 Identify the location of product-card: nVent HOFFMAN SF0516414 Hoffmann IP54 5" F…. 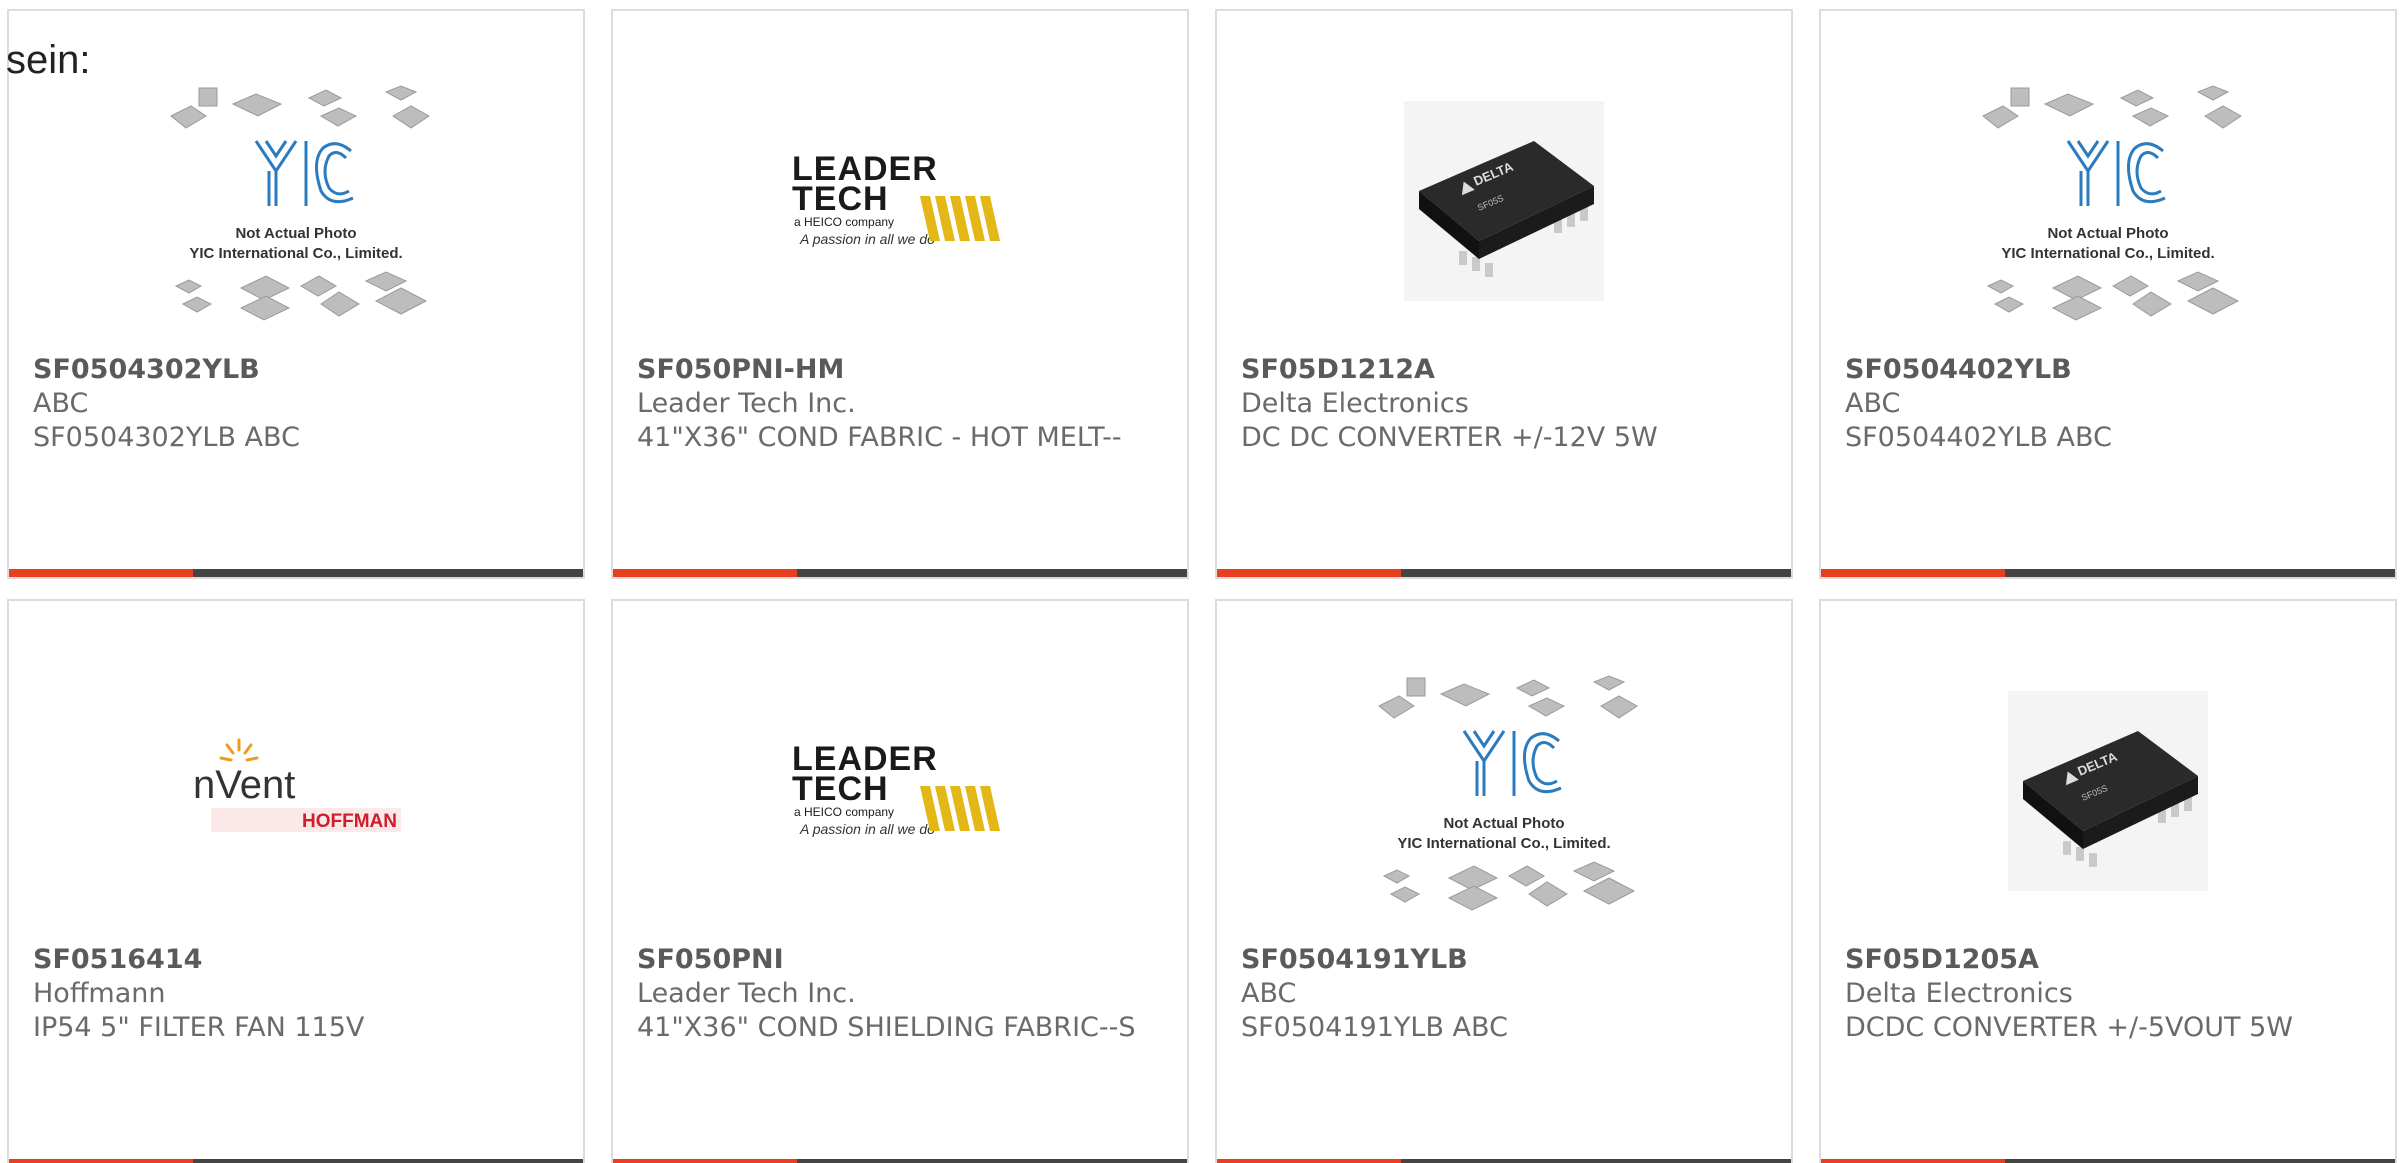
(296, 881).